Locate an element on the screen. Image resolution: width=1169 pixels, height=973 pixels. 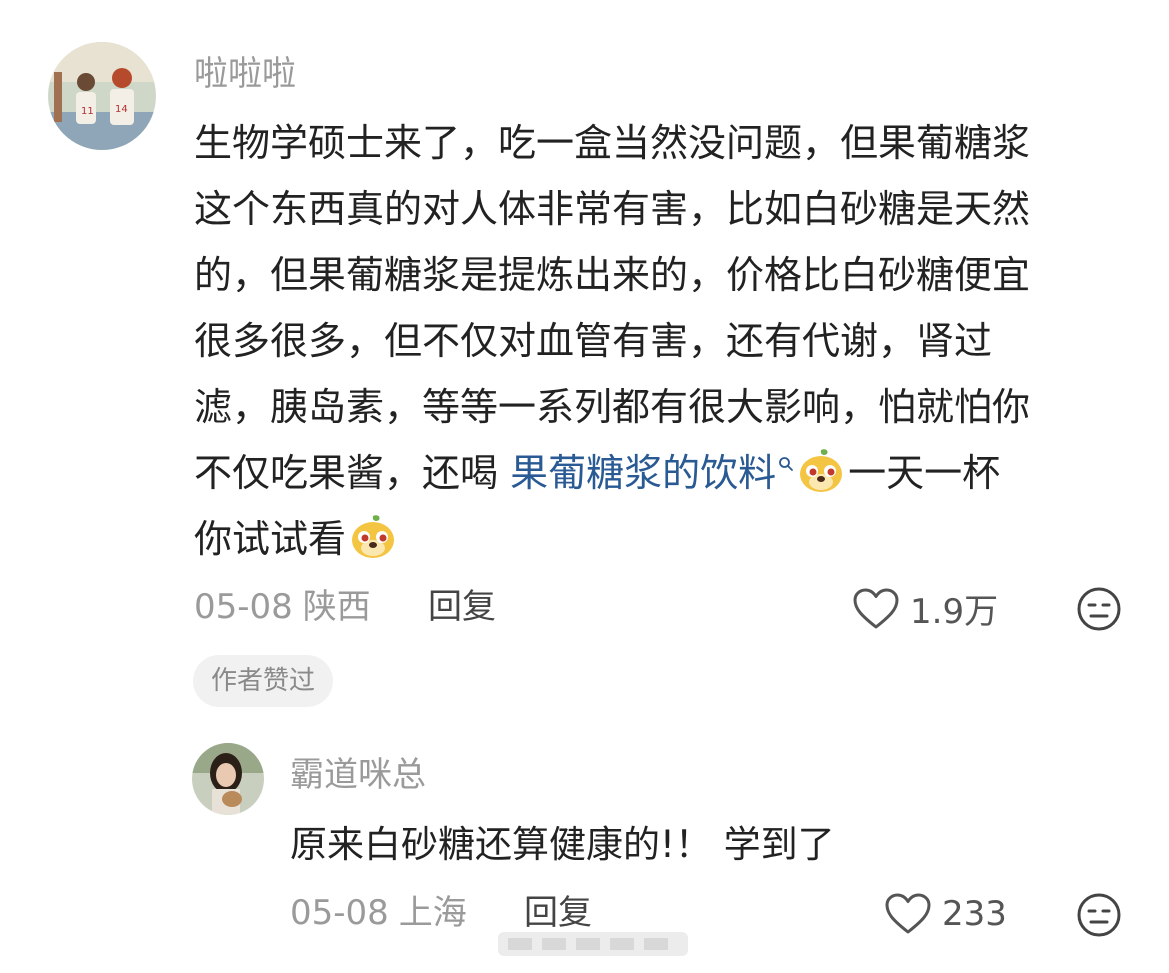
comment-line-6-prefix: 不仅吃果酱，还喝 is located at coordinates (352, 473).